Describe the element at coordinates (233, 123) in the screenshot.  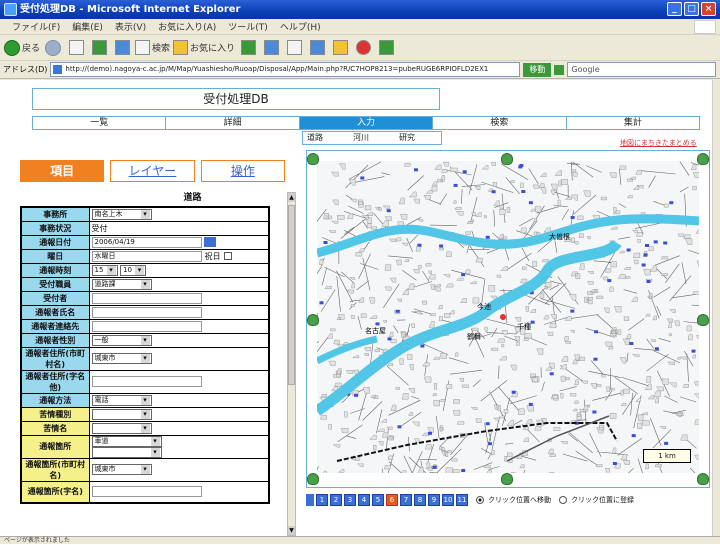
I see `tab-detail: 詳細` at that location.